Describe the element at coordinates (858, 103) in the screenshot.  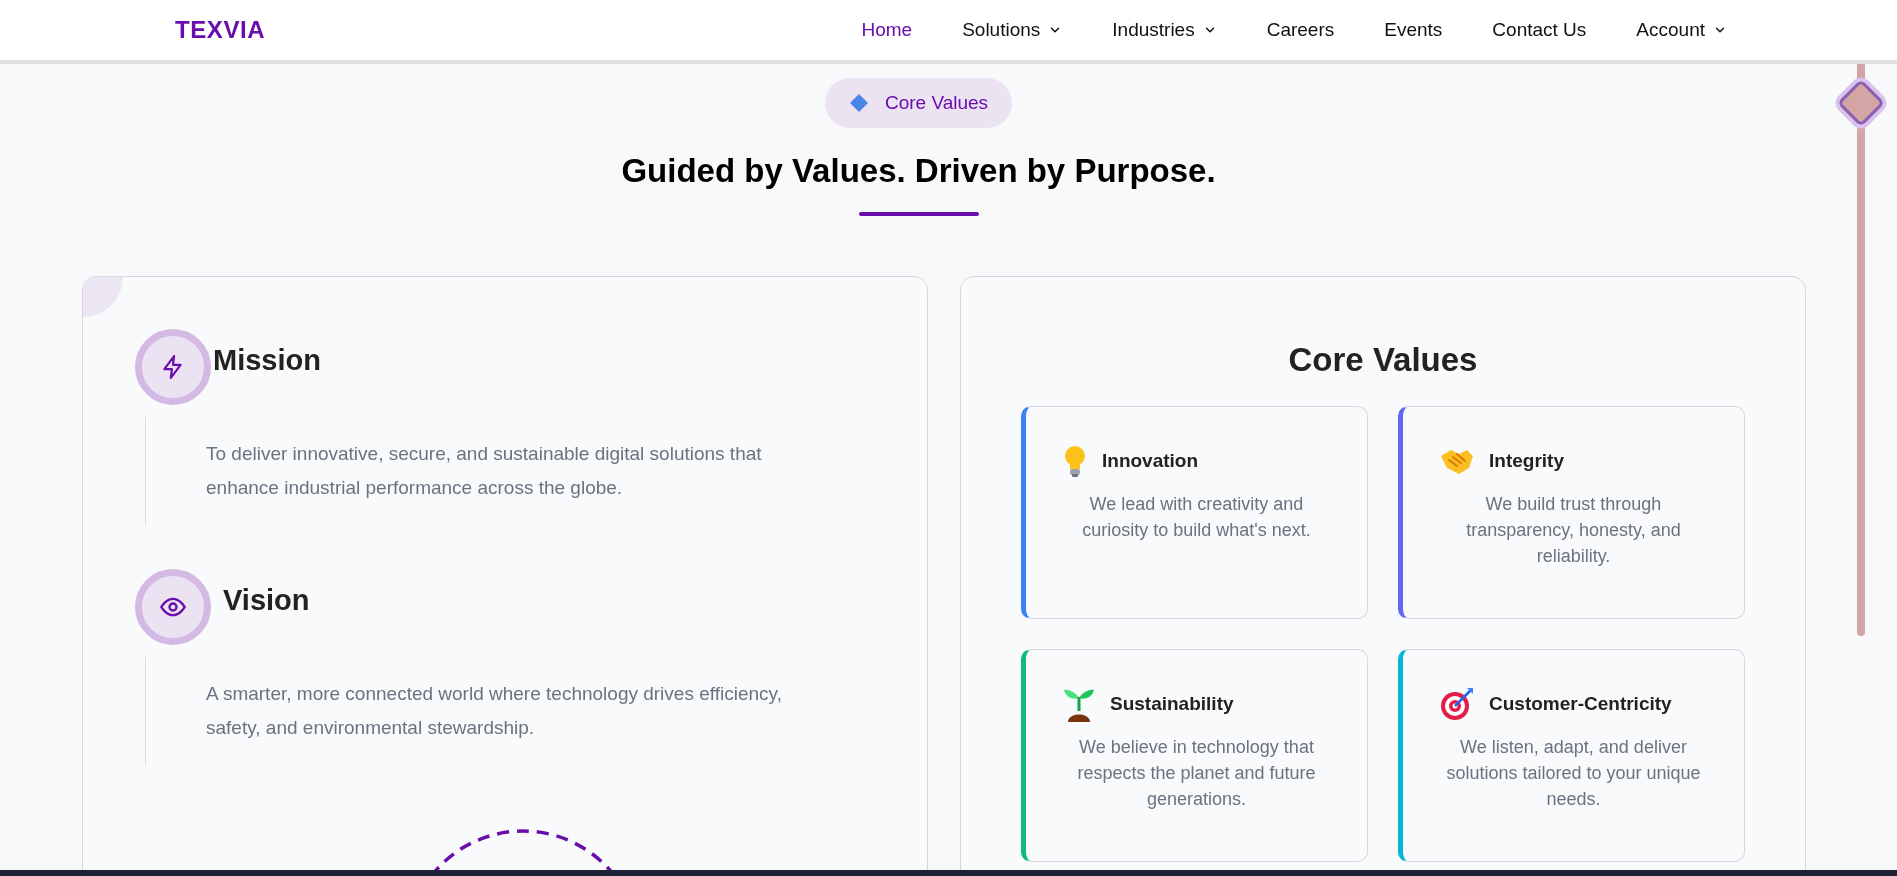
I see `diamond-icon` at that location.